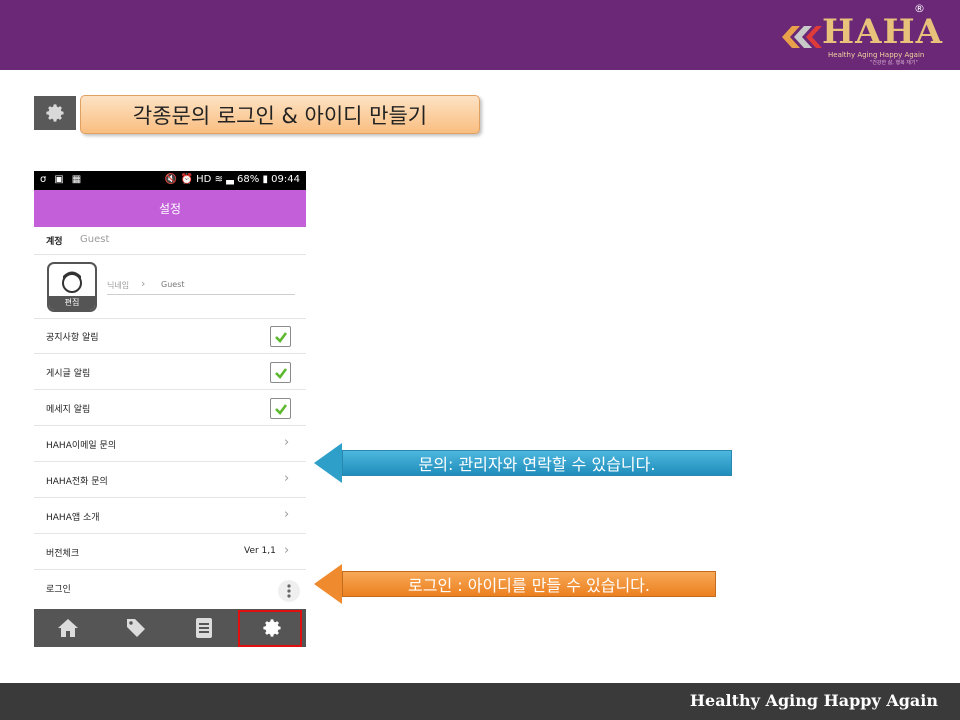  I want to click on account-value: Guest, so click(95, 239).